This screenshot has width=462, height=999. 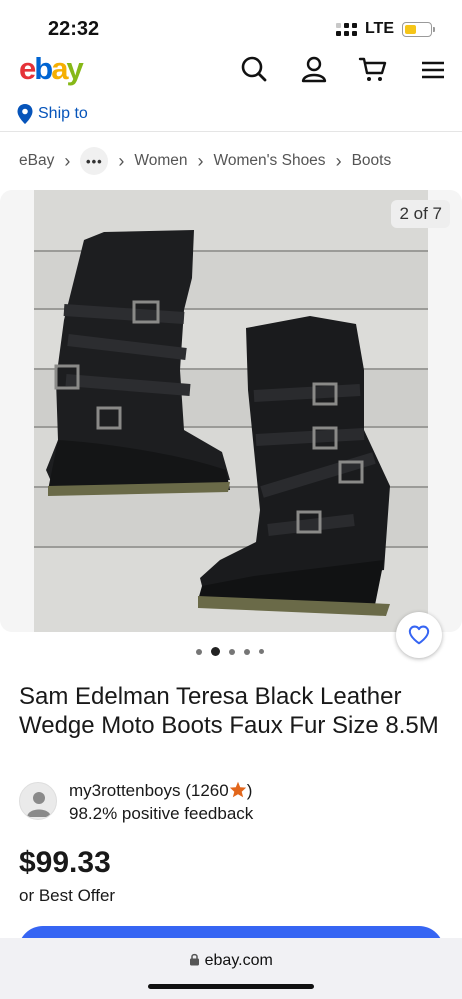 I want to click on lock-icon, so click(x=195, y=959).